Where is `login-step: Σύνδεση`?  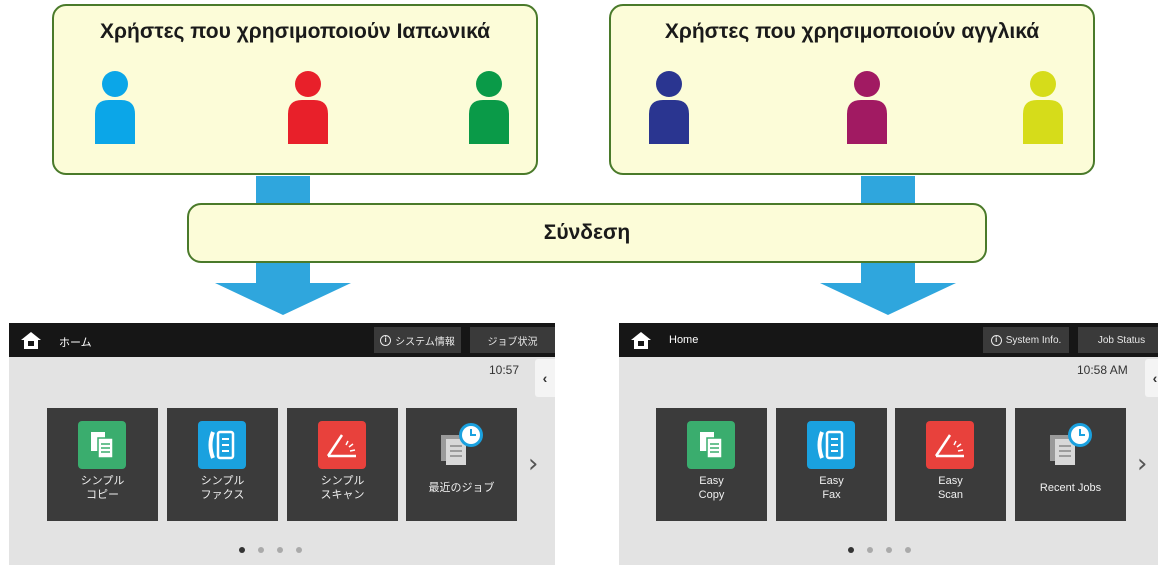 login-step: Σύνδεση is located at coordinates (587, 233).